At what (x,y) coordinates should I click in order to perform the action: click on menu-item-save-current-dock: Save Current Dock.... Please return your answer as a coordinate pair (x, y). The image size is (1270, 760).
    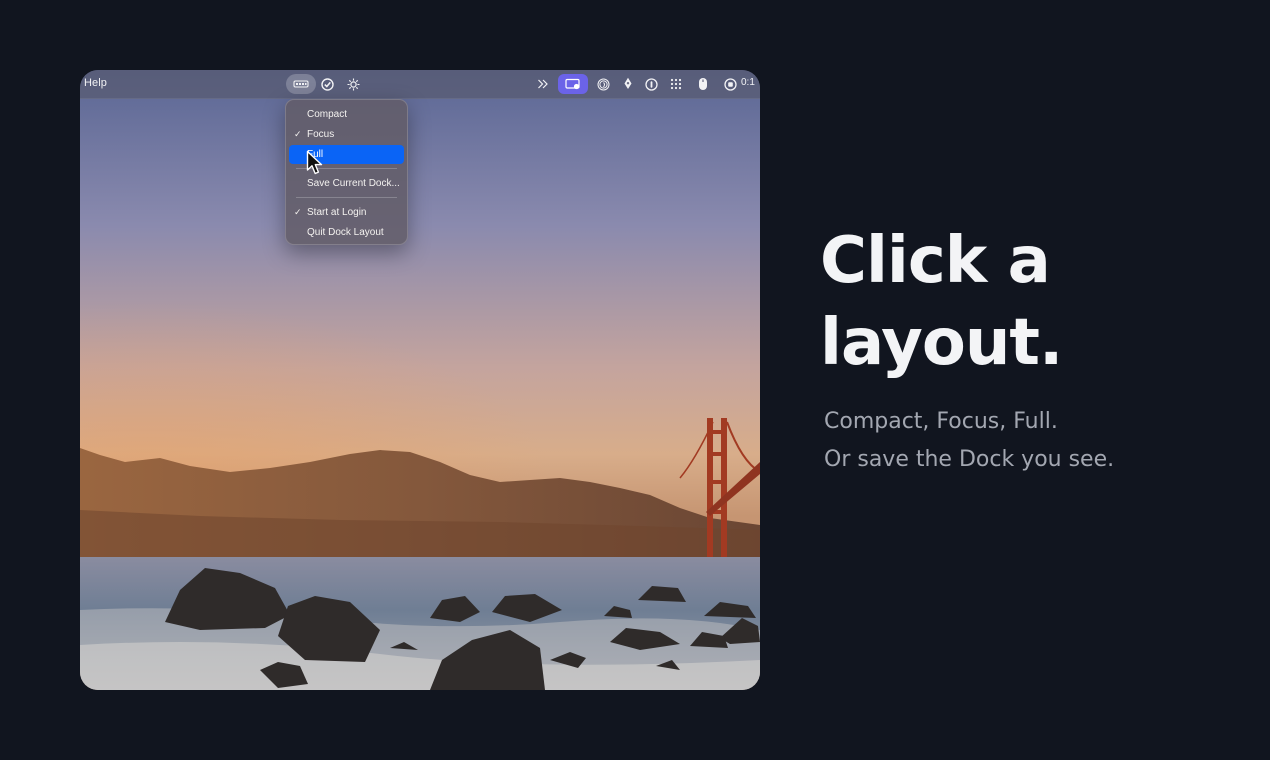
    Looking at the image, I should click on (346, 183).